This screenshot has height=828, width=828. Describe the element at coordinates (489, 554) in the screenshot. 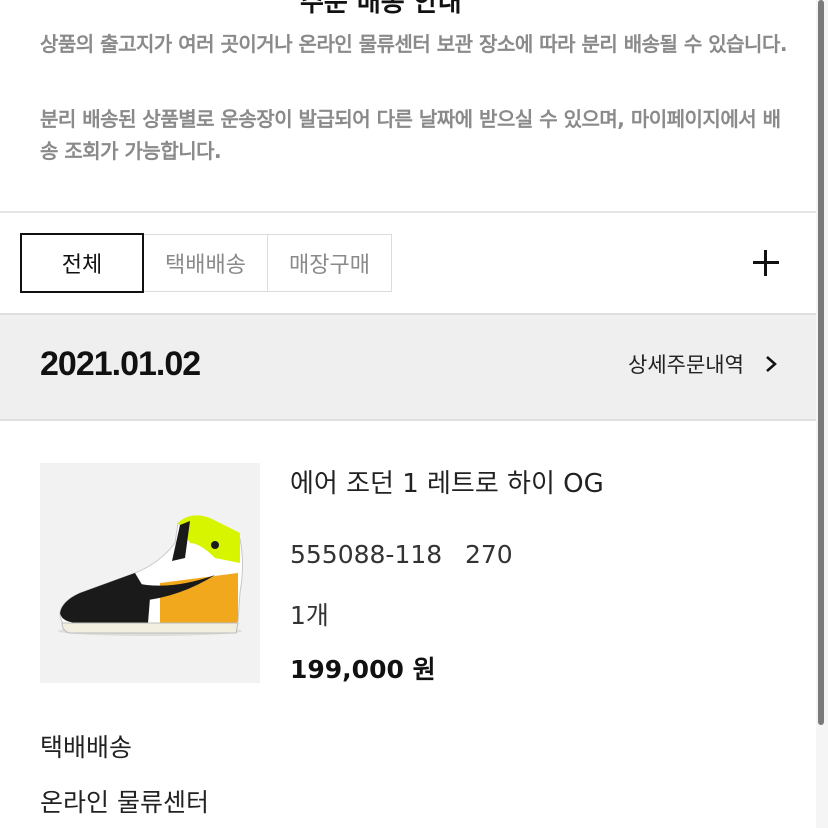

I see `product-size: 270` at that location.